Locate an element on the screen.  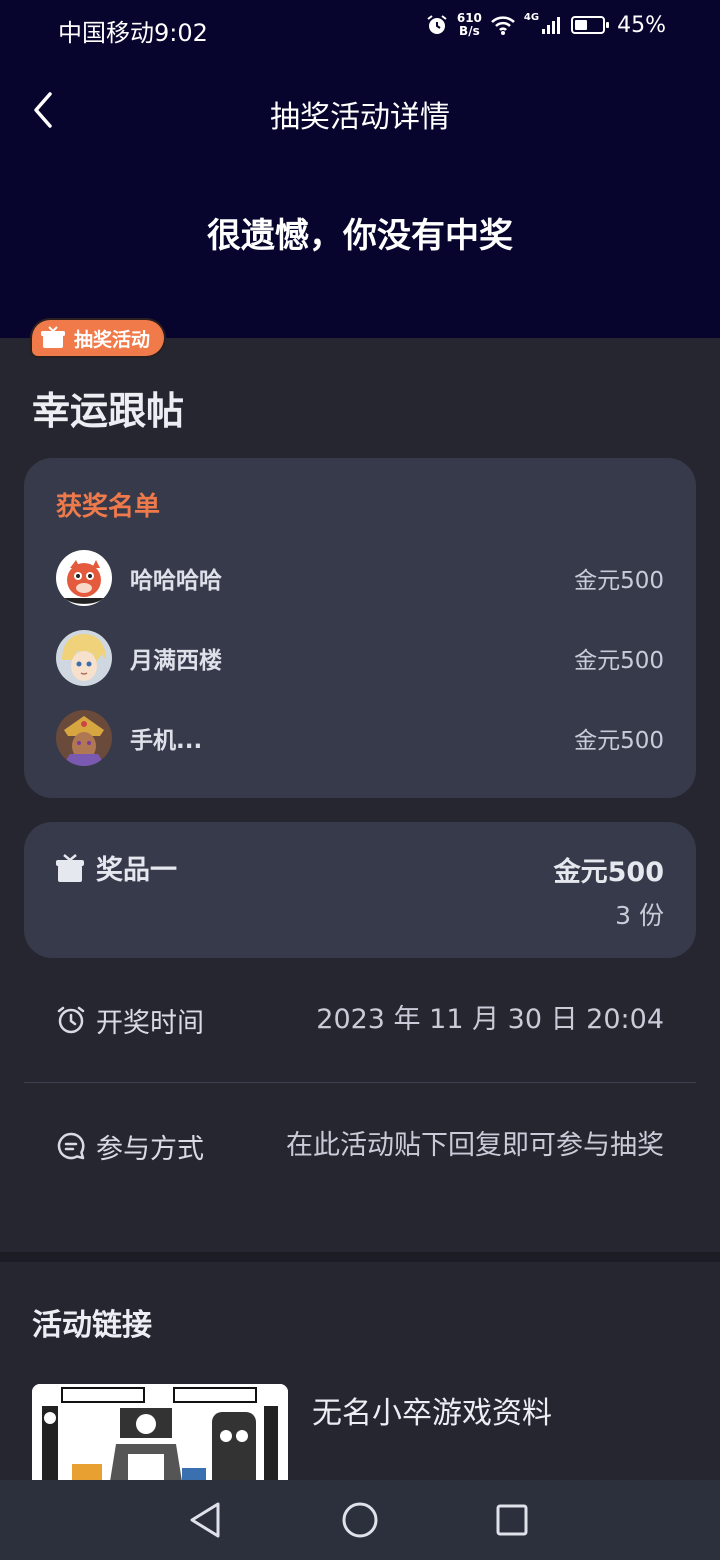
system-nav-bar is located at coordinates (360, 1520).